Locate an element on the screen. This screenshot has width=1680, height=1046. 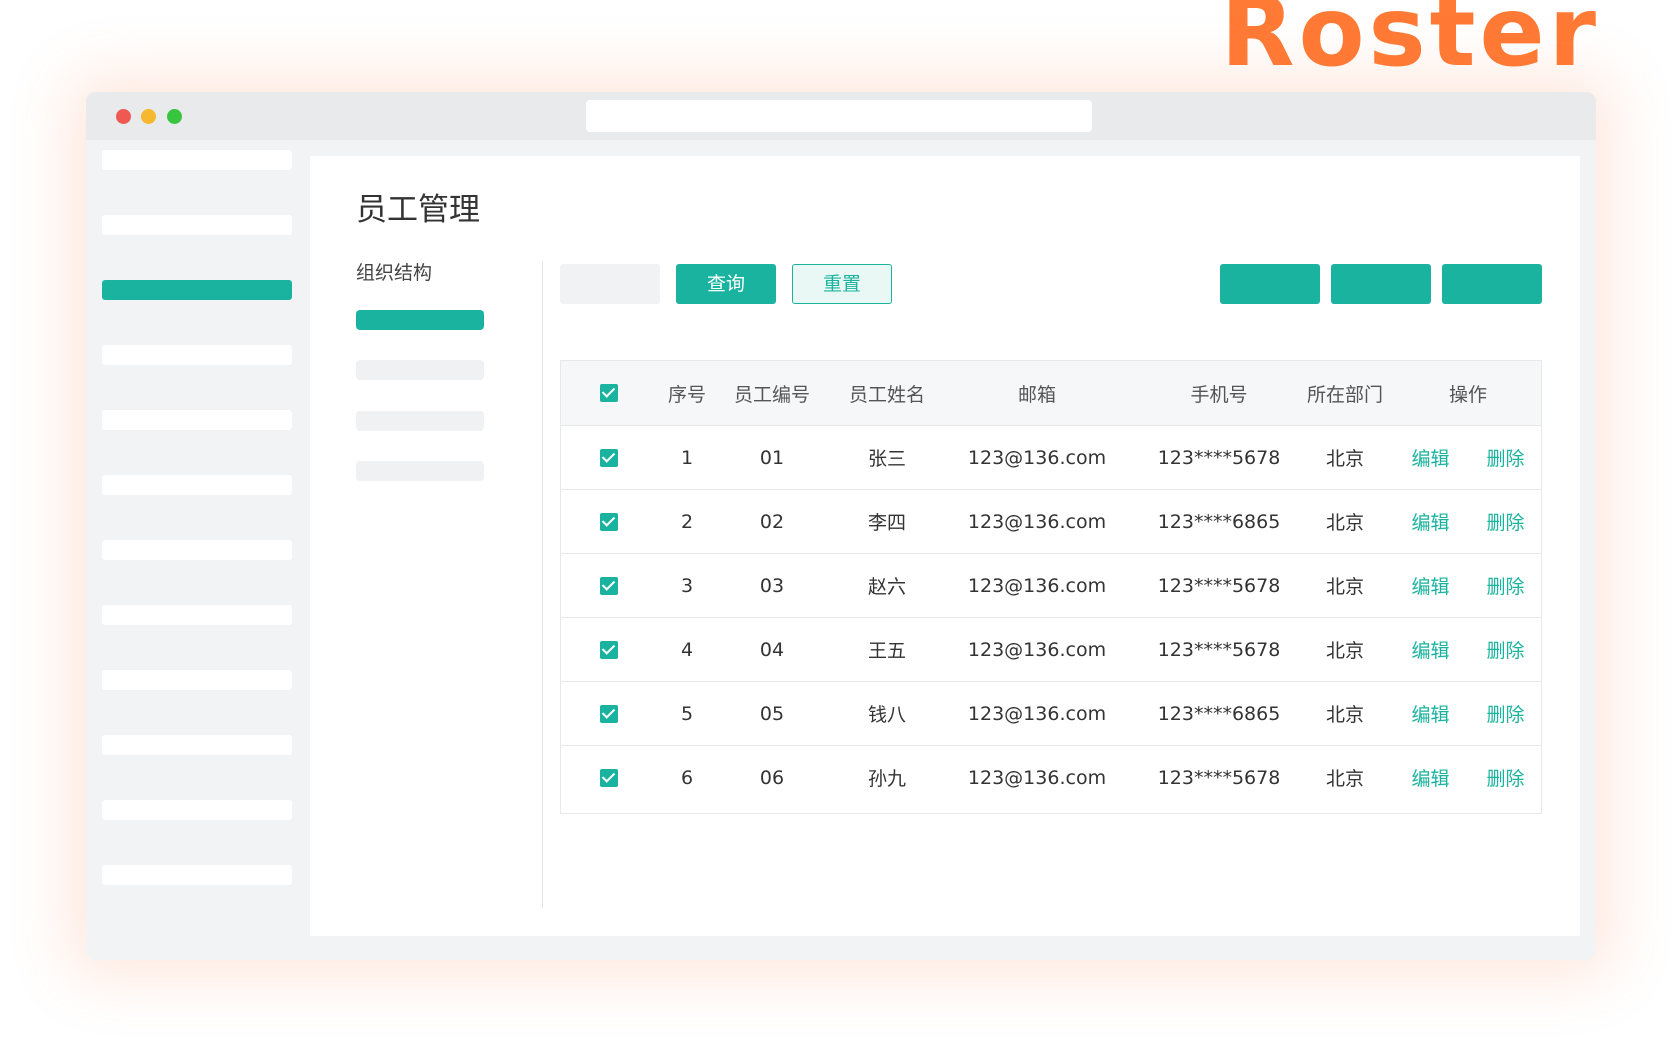
org-tree-item-active is located at coordinates (420, 320).